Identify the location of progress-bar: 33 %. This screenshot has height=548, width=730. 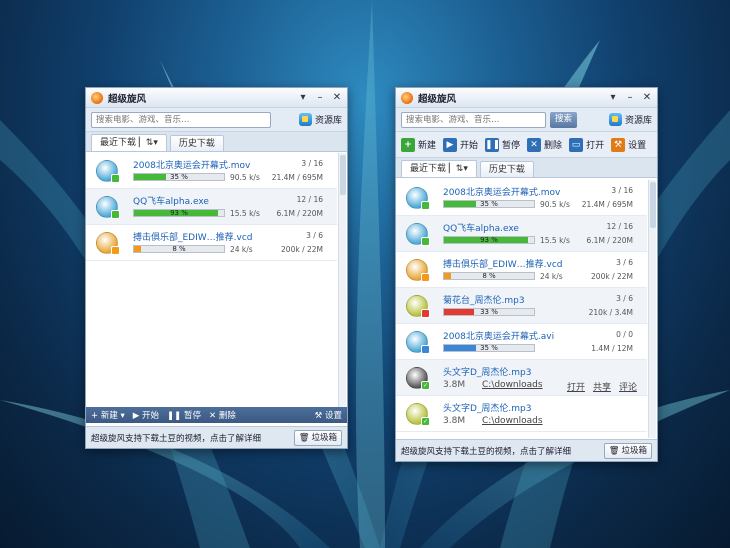
(489, 312).